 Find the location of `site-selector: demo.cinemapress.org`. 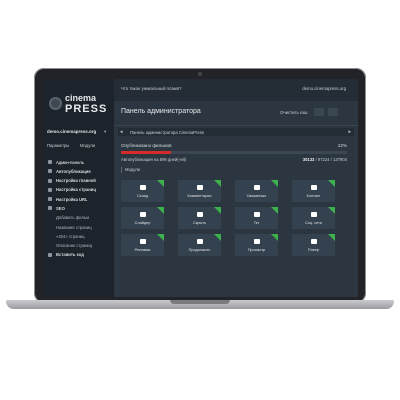

site-selector: demo.cinemapress.org is located at coordinates (71, 131).